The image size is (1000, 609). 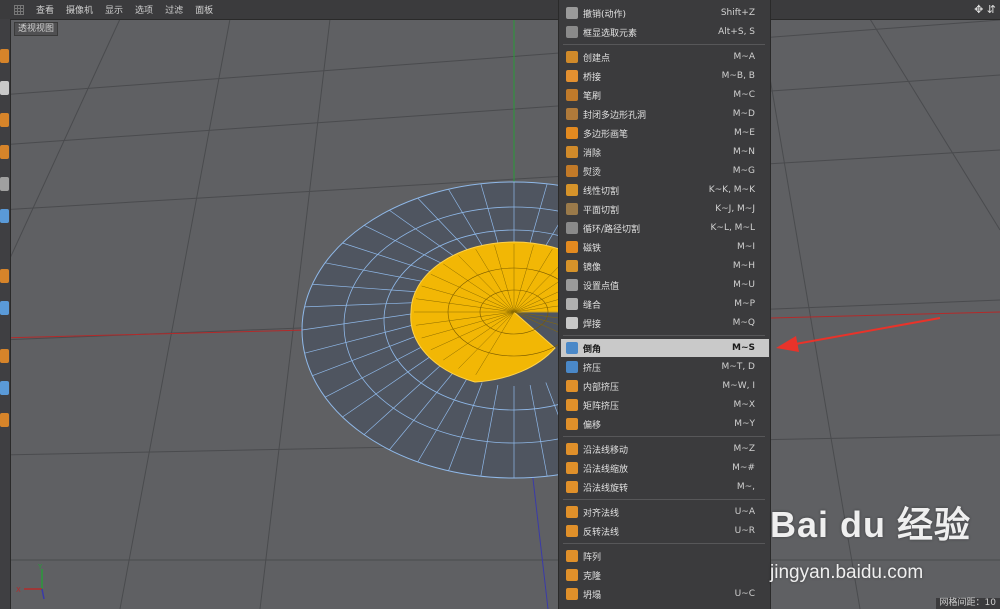 What do you see at coordinates (30, 581) in the screenshot?
I see `axis-gizmo: Y X` at bounding box center [30, 581].